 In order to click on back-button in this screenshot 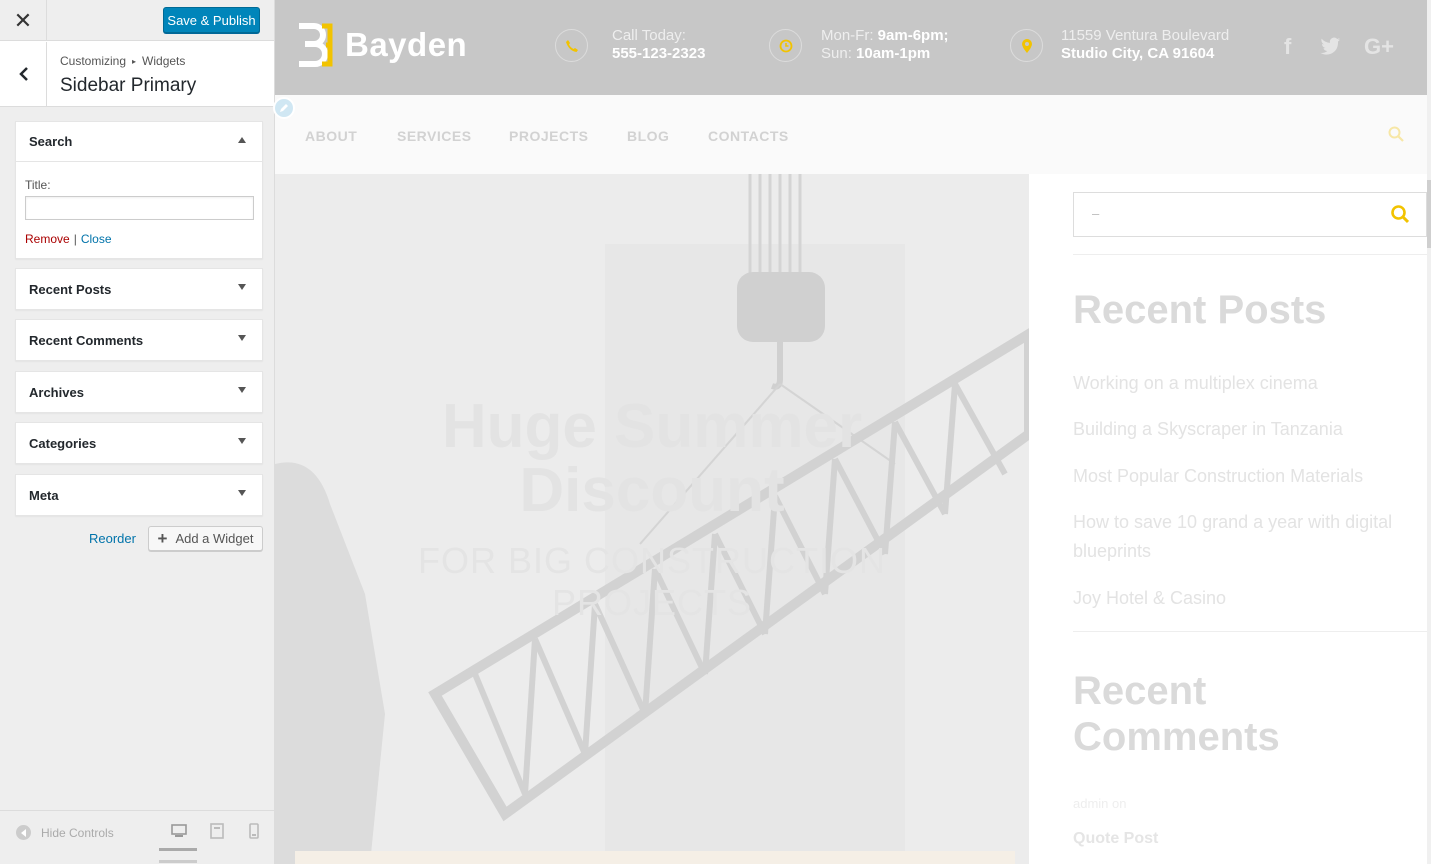, I will do `click(24, 74)`.